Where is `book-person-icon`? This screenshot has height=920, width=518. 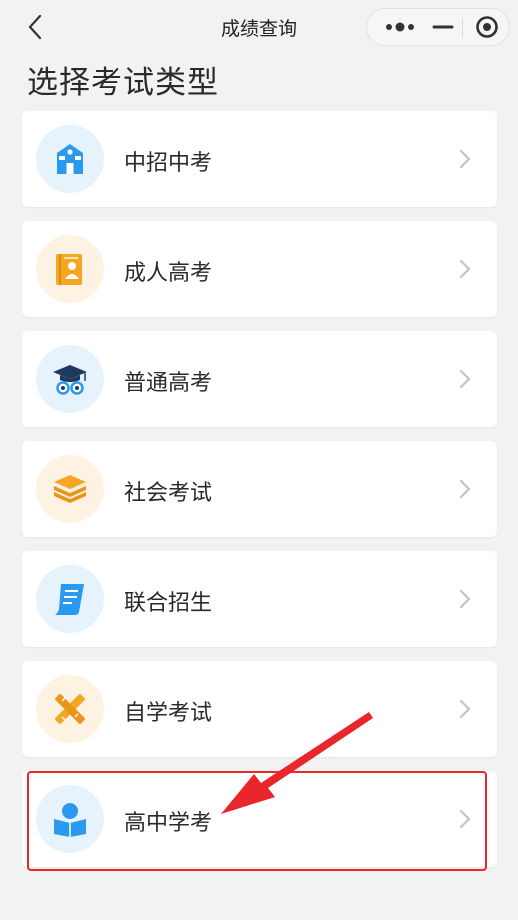 book-person-icon is located at coordinates (69, 269).